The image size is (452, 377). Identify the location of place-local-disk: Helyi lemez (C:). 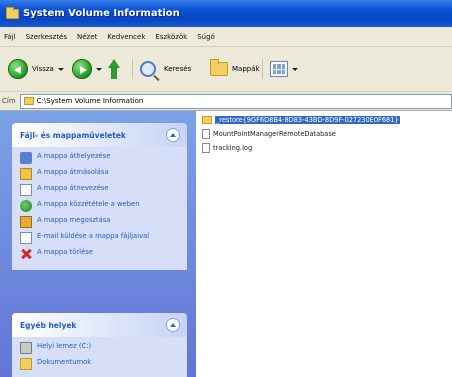
(99, 348).